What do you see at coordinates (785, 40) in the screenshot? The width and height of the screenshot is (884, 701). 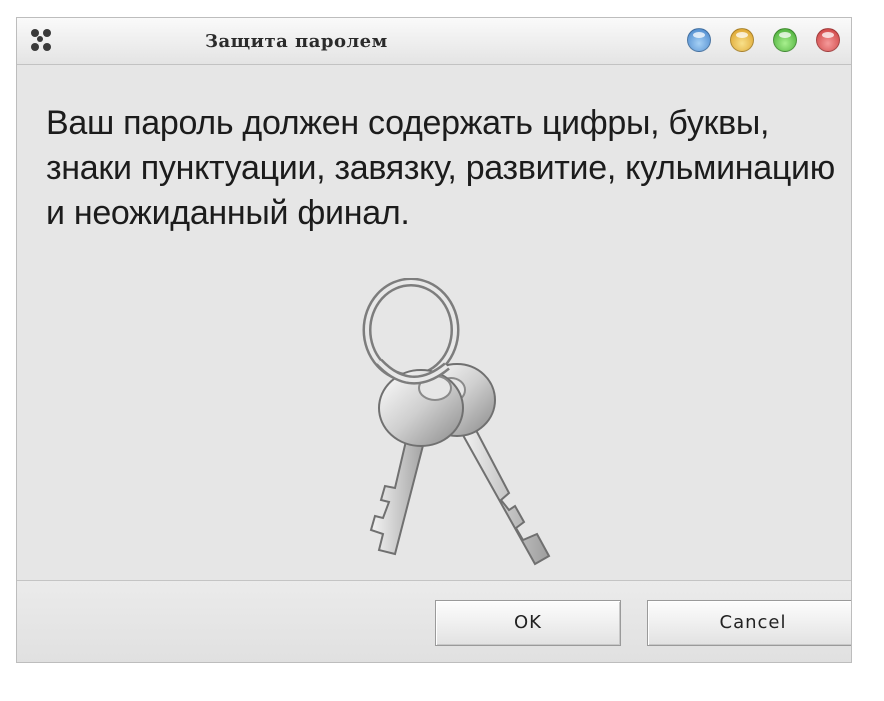 I see `maximize-button` at bounding box center [785, 40].